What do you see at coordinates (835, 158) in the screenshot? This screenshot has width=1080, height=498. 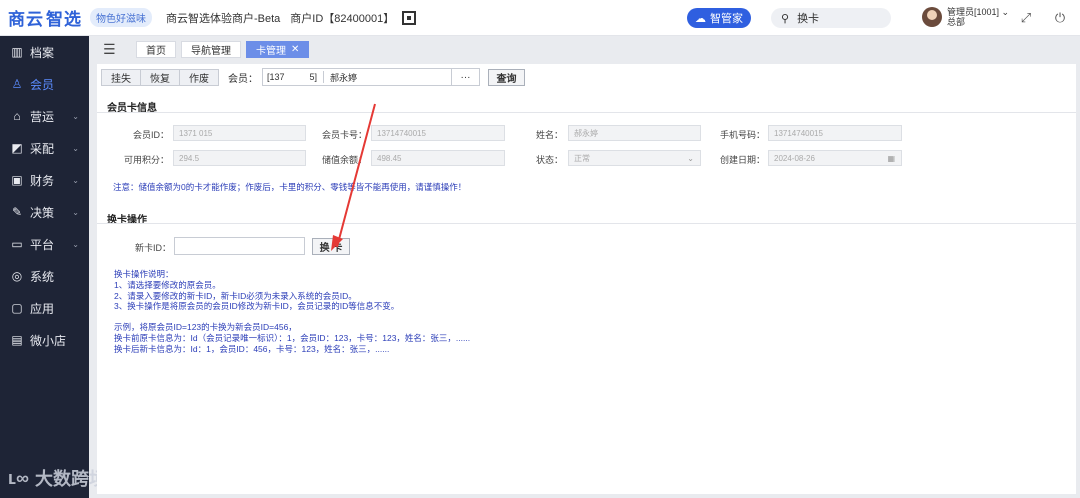 I see `created-date-field: 2024-08-26 ▦` at bounding box center [835, 158].